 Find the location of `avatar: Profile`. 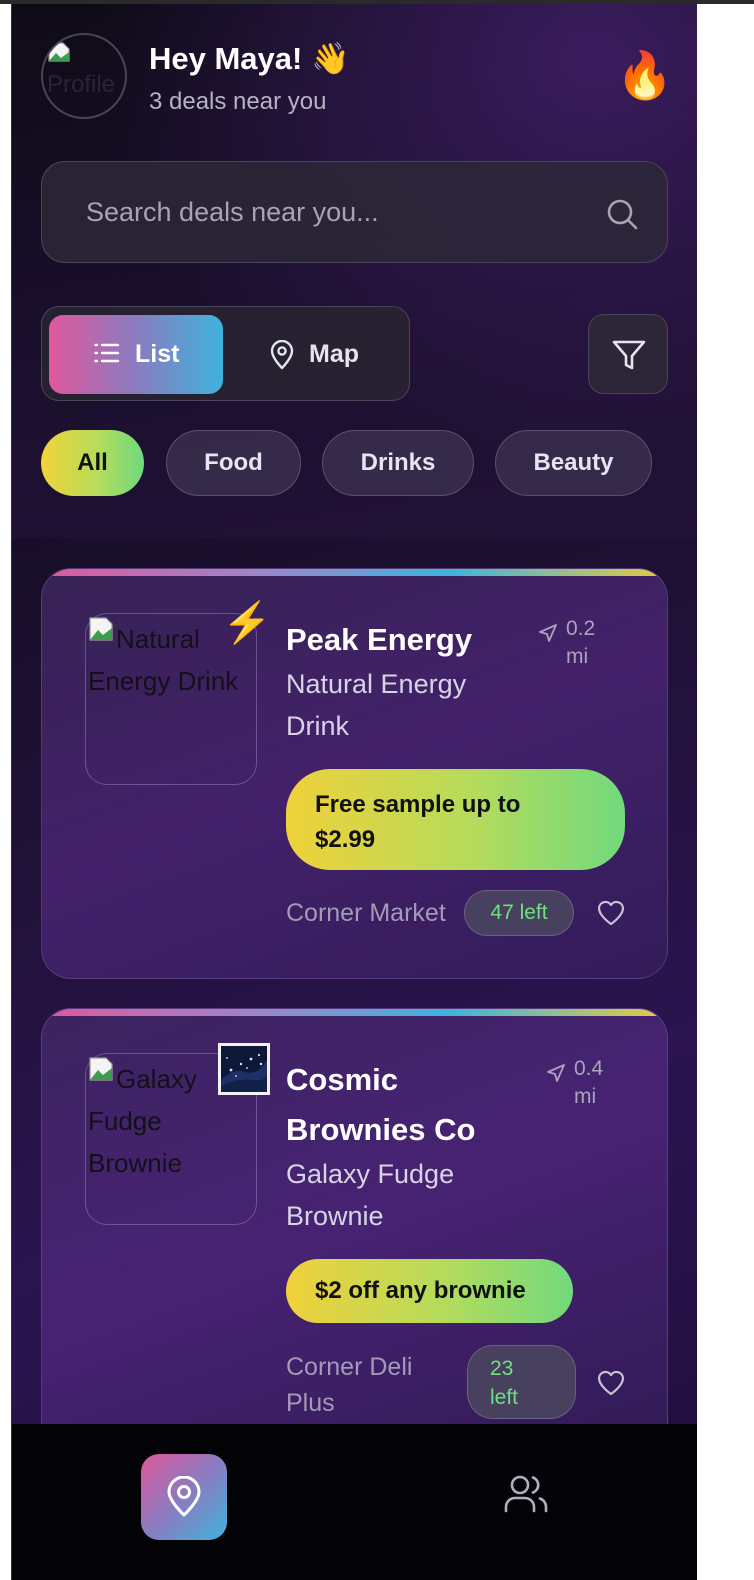

avatar: Profile is located at coordinates (84, 76).